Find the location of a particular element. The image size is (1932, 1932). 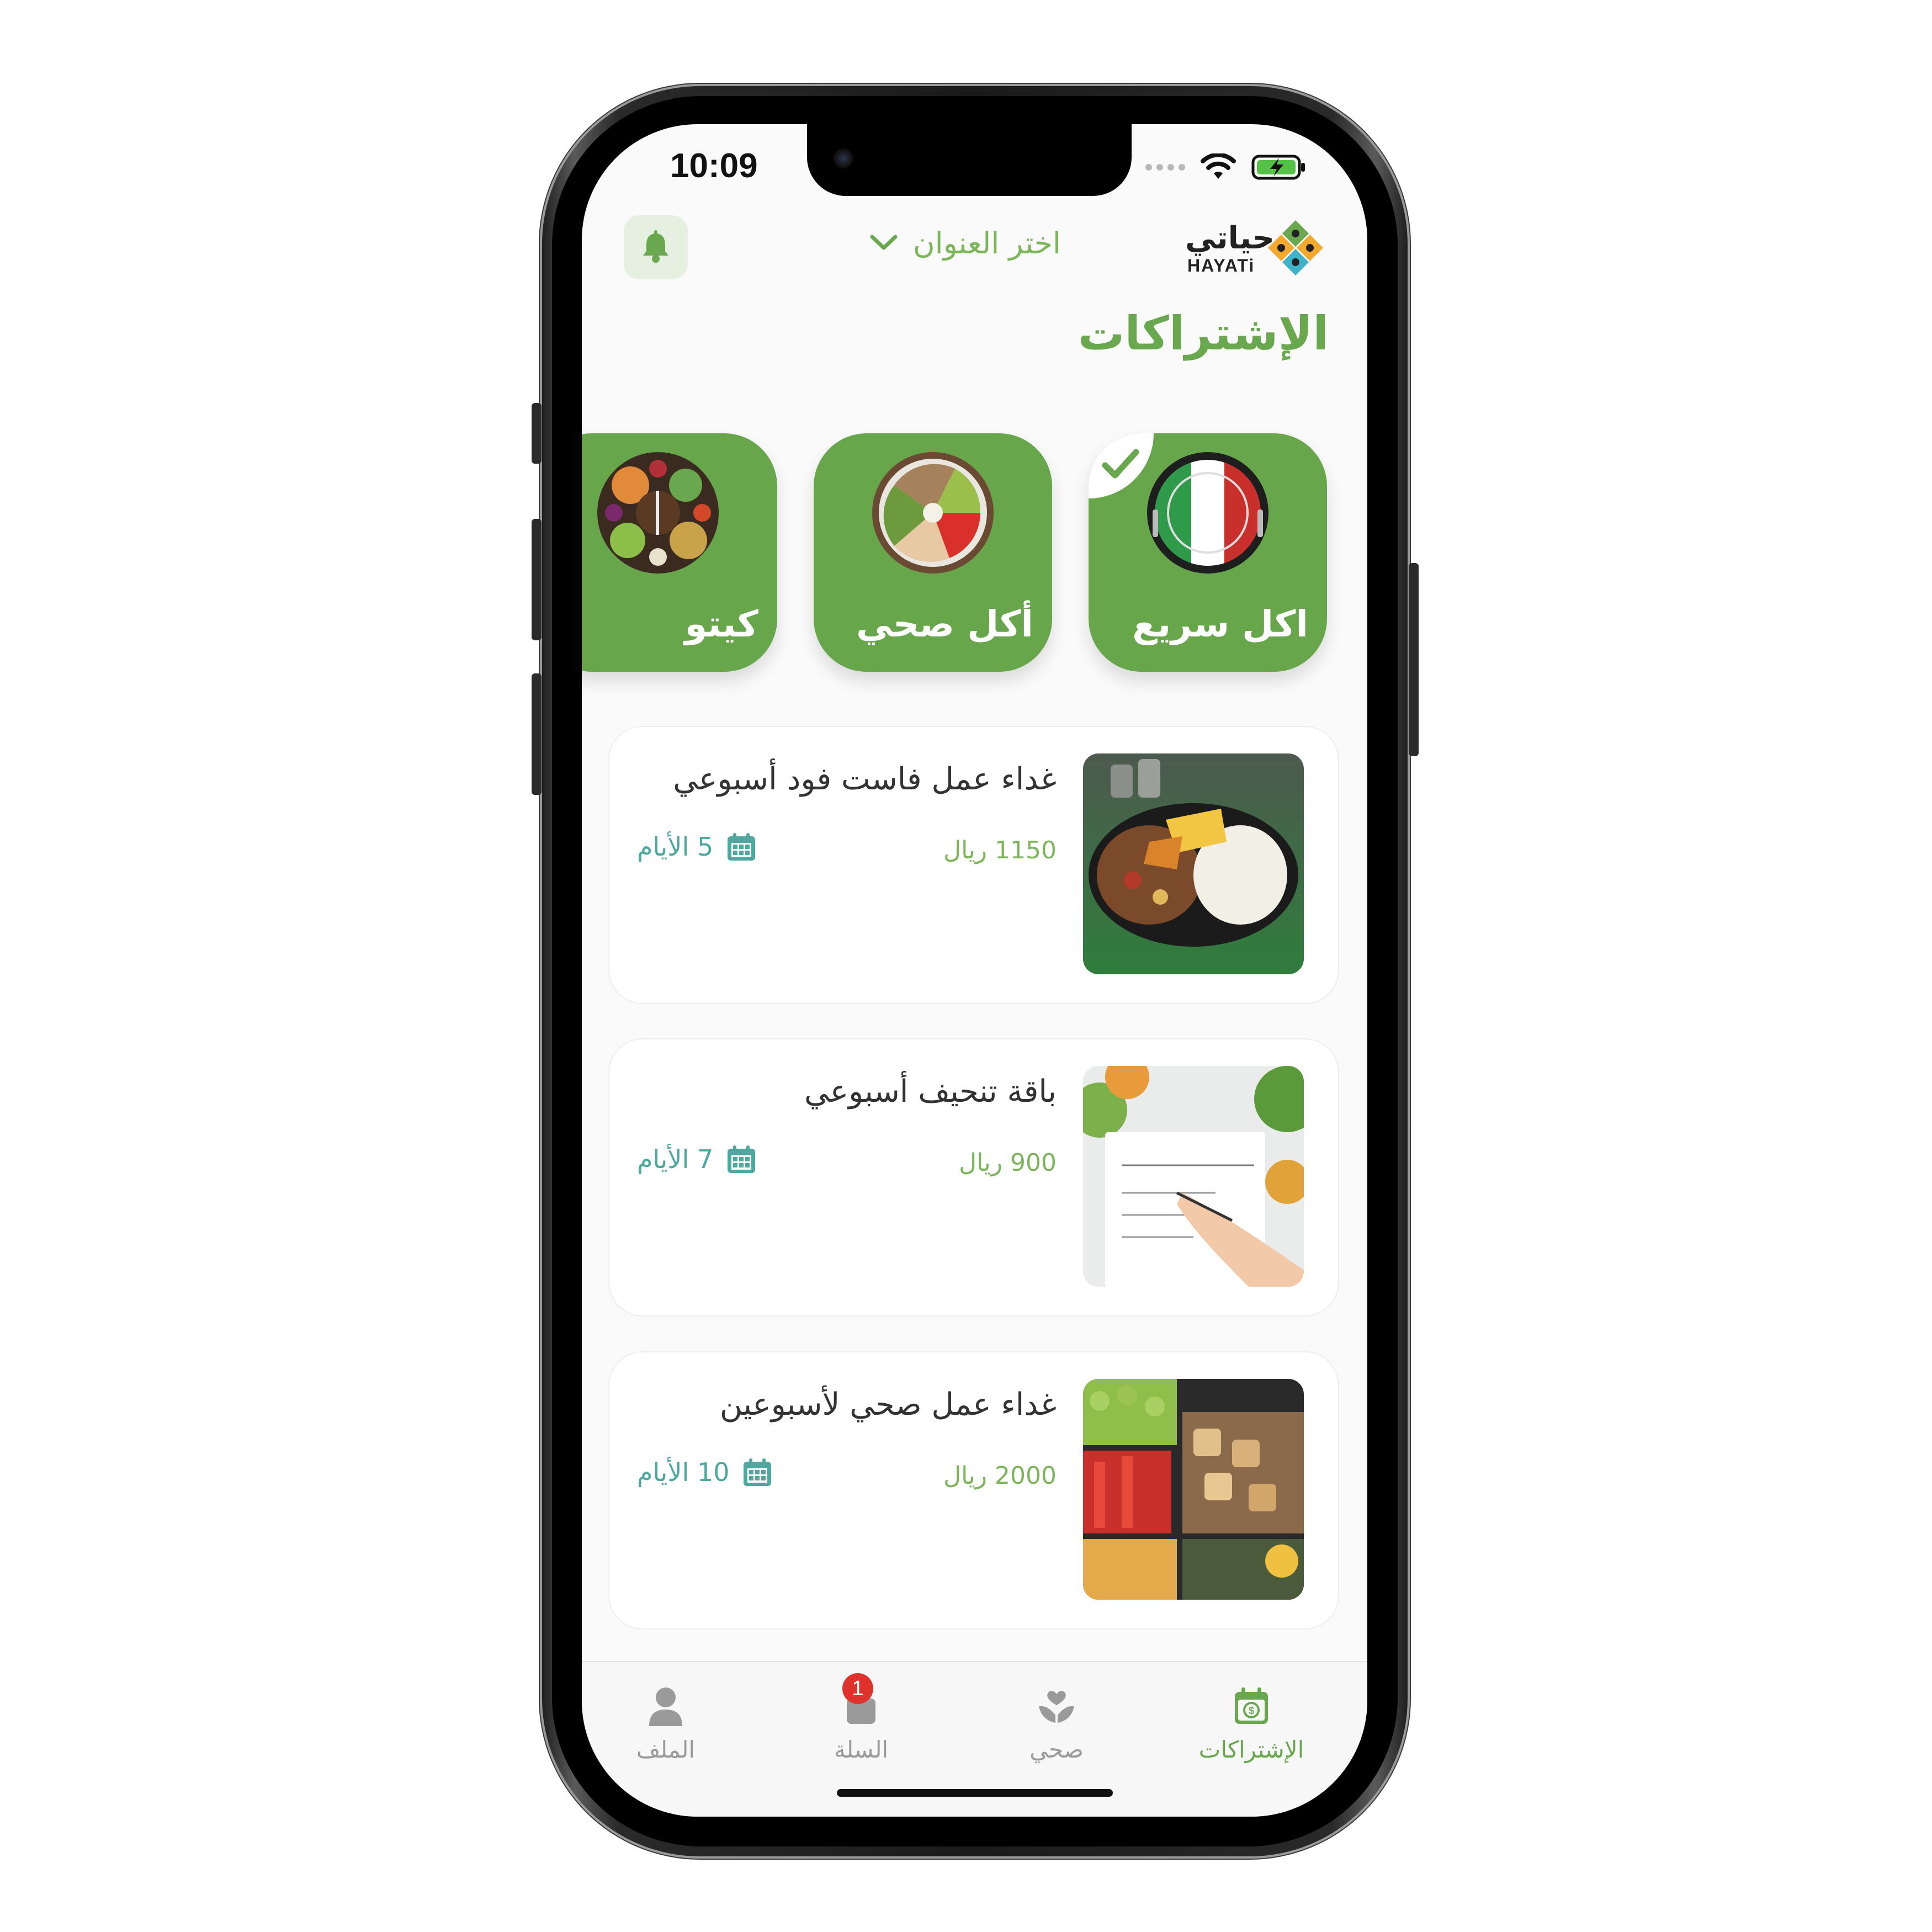

tab-label: الإشتراكات is located at coordinates (1251, 1750).